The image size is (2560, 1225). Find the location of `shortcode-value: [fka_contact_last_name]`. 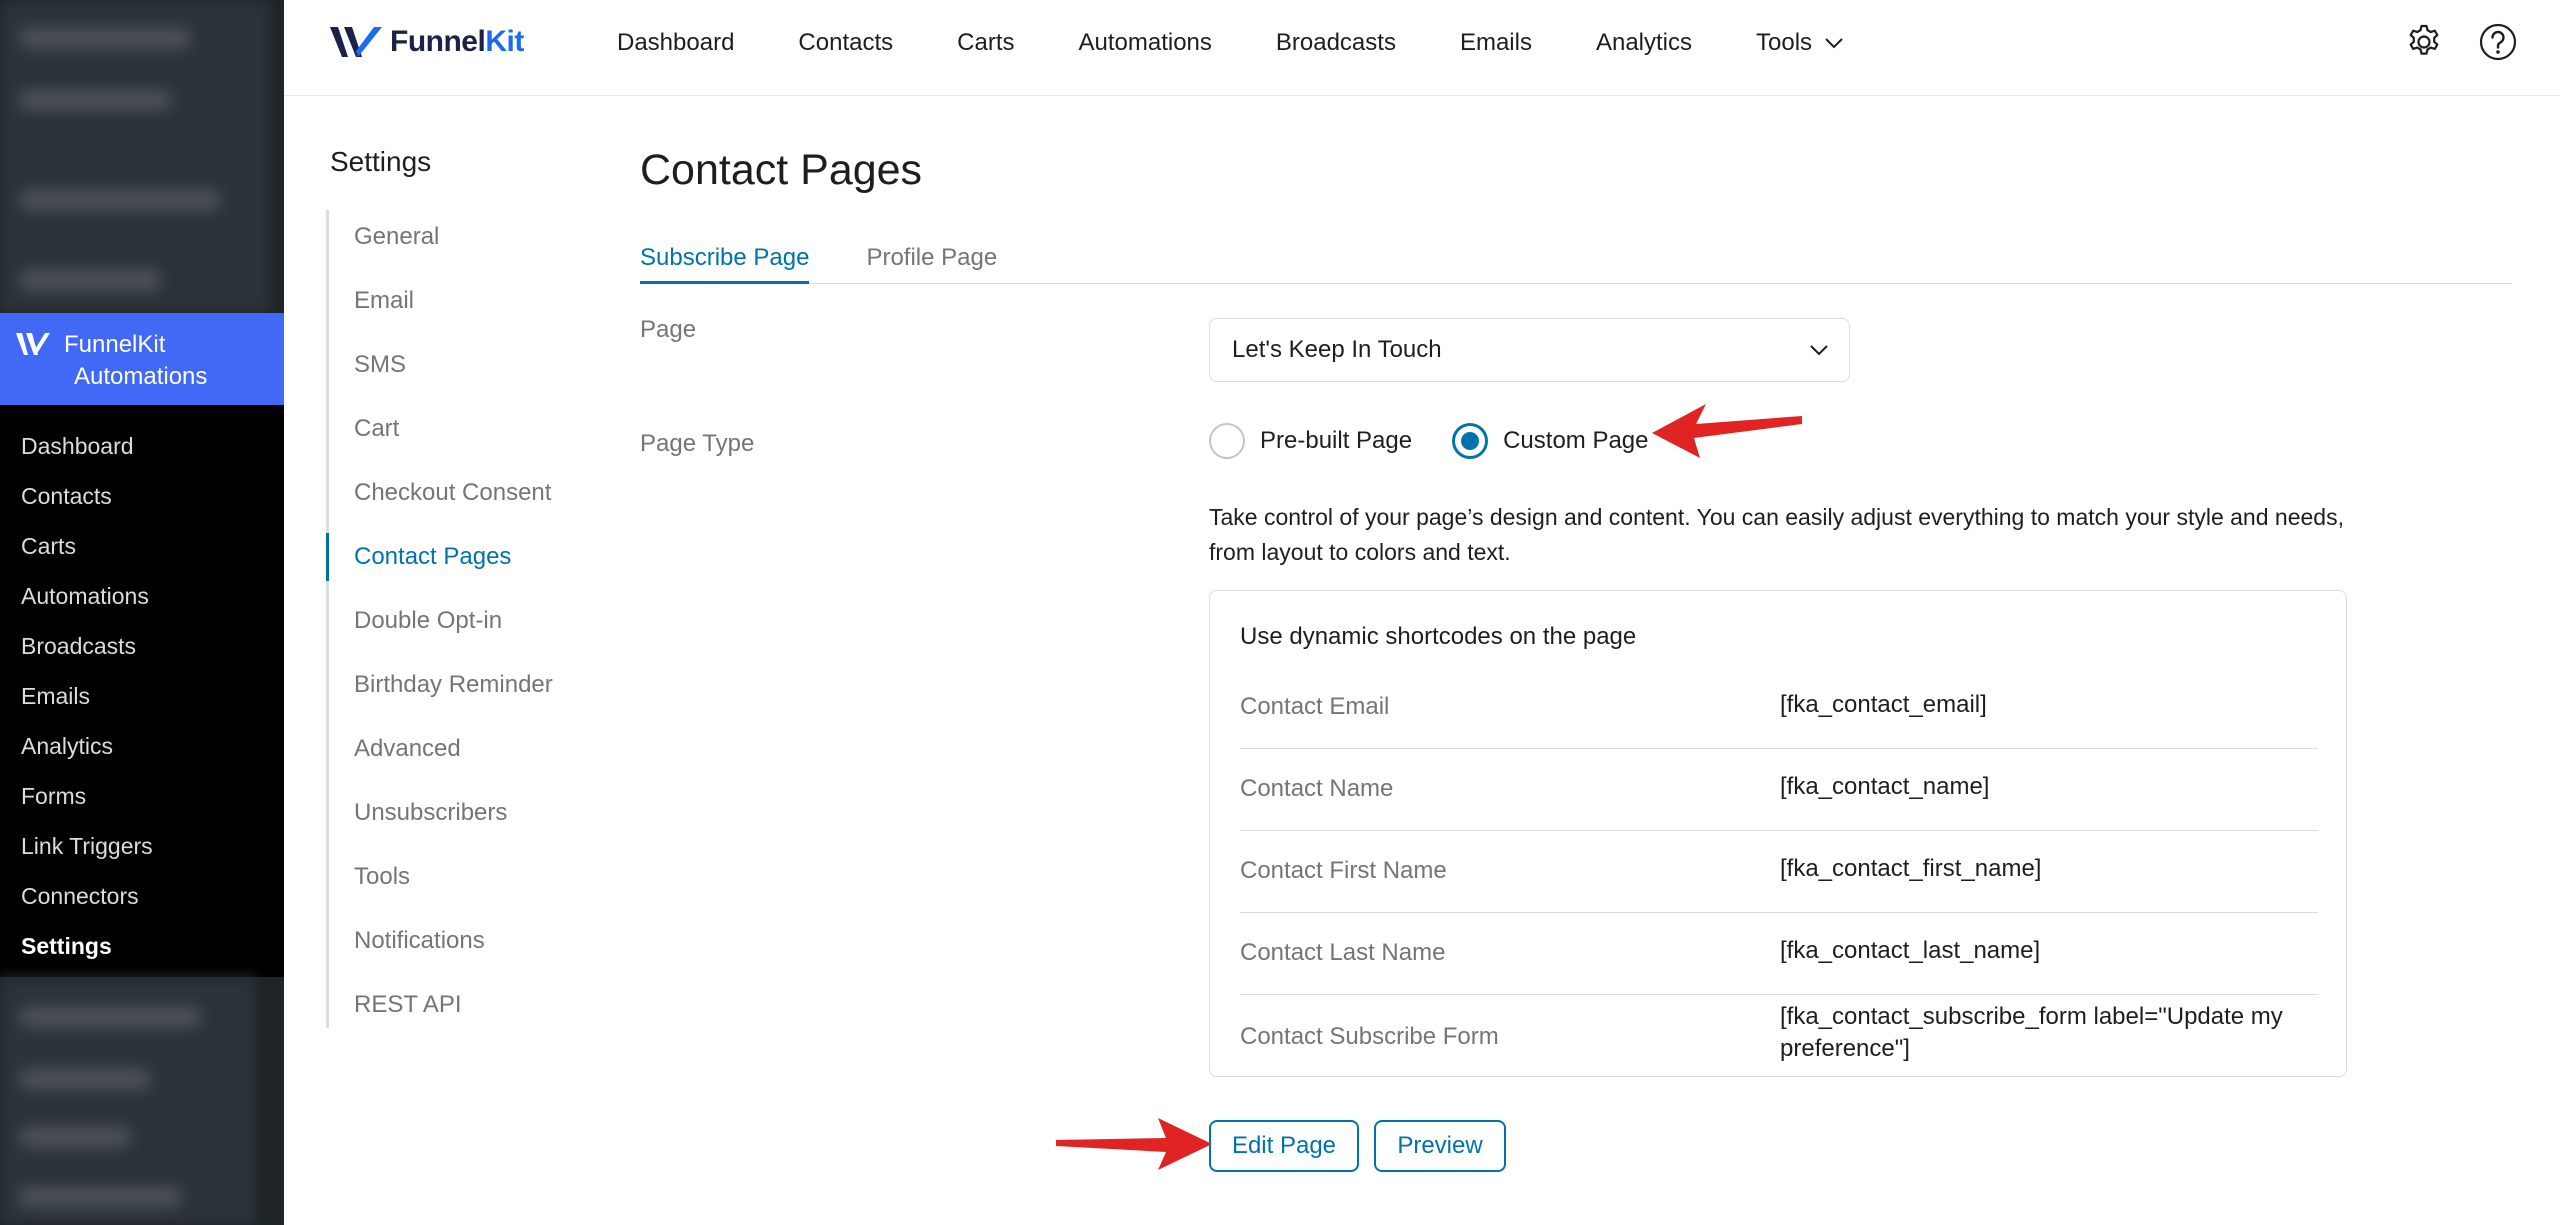

shortcode-value: [fka_contact_last_name] is located at coordinates (1910, 950).